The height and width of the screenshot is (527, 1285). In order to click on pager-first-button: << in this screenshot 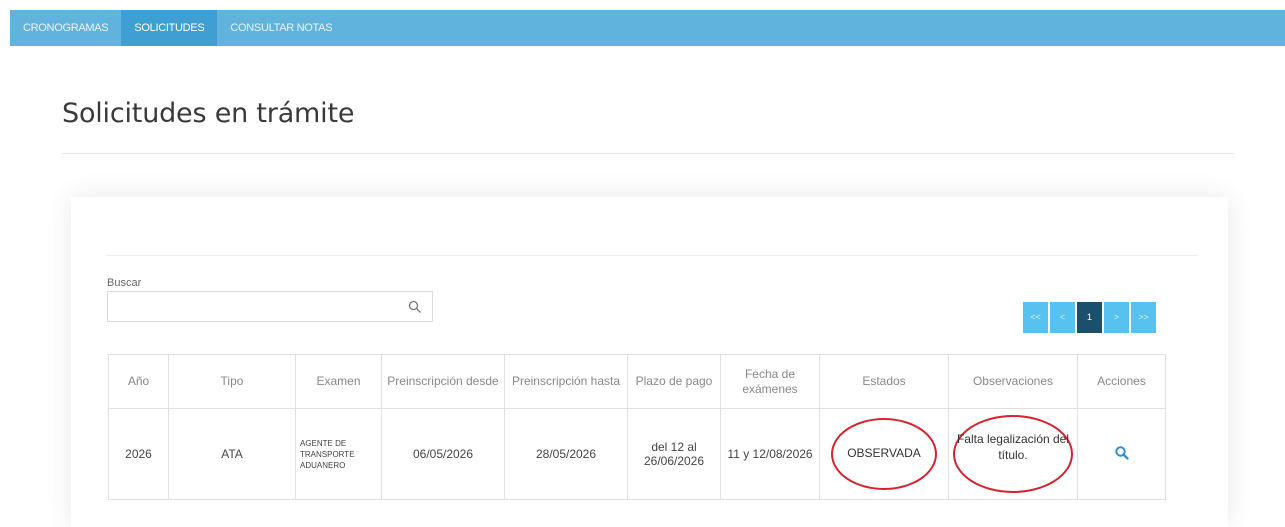, I will do `click(1035, 317)`.